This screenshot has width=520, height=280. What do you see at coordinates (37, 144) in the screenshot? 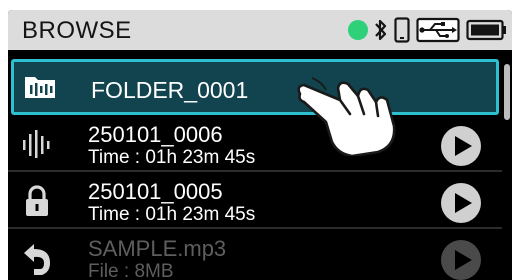
I see `waveform-icon` at bounding box center [37, 144].